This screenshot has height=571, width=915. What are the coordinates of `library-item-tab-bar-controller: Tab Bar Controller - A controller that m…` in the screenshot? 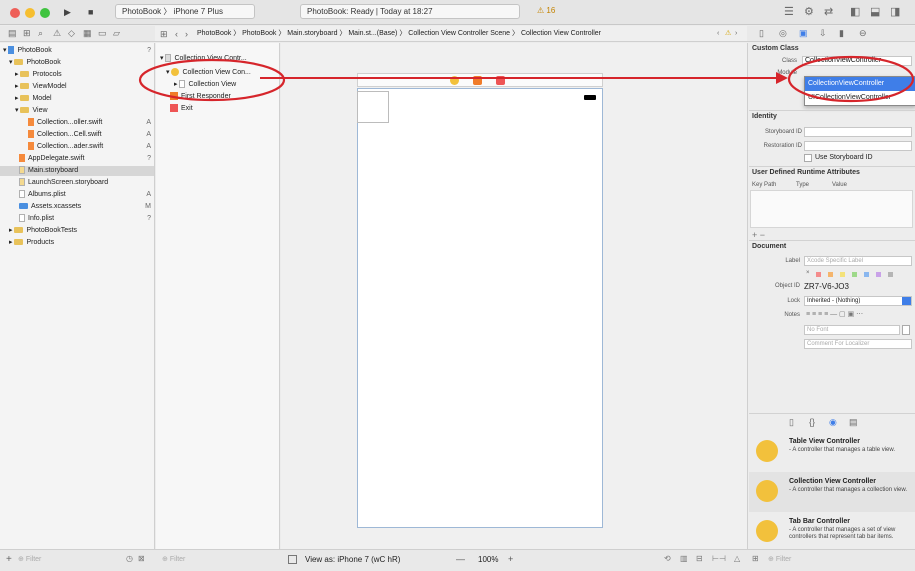 It's located at (832, 530).